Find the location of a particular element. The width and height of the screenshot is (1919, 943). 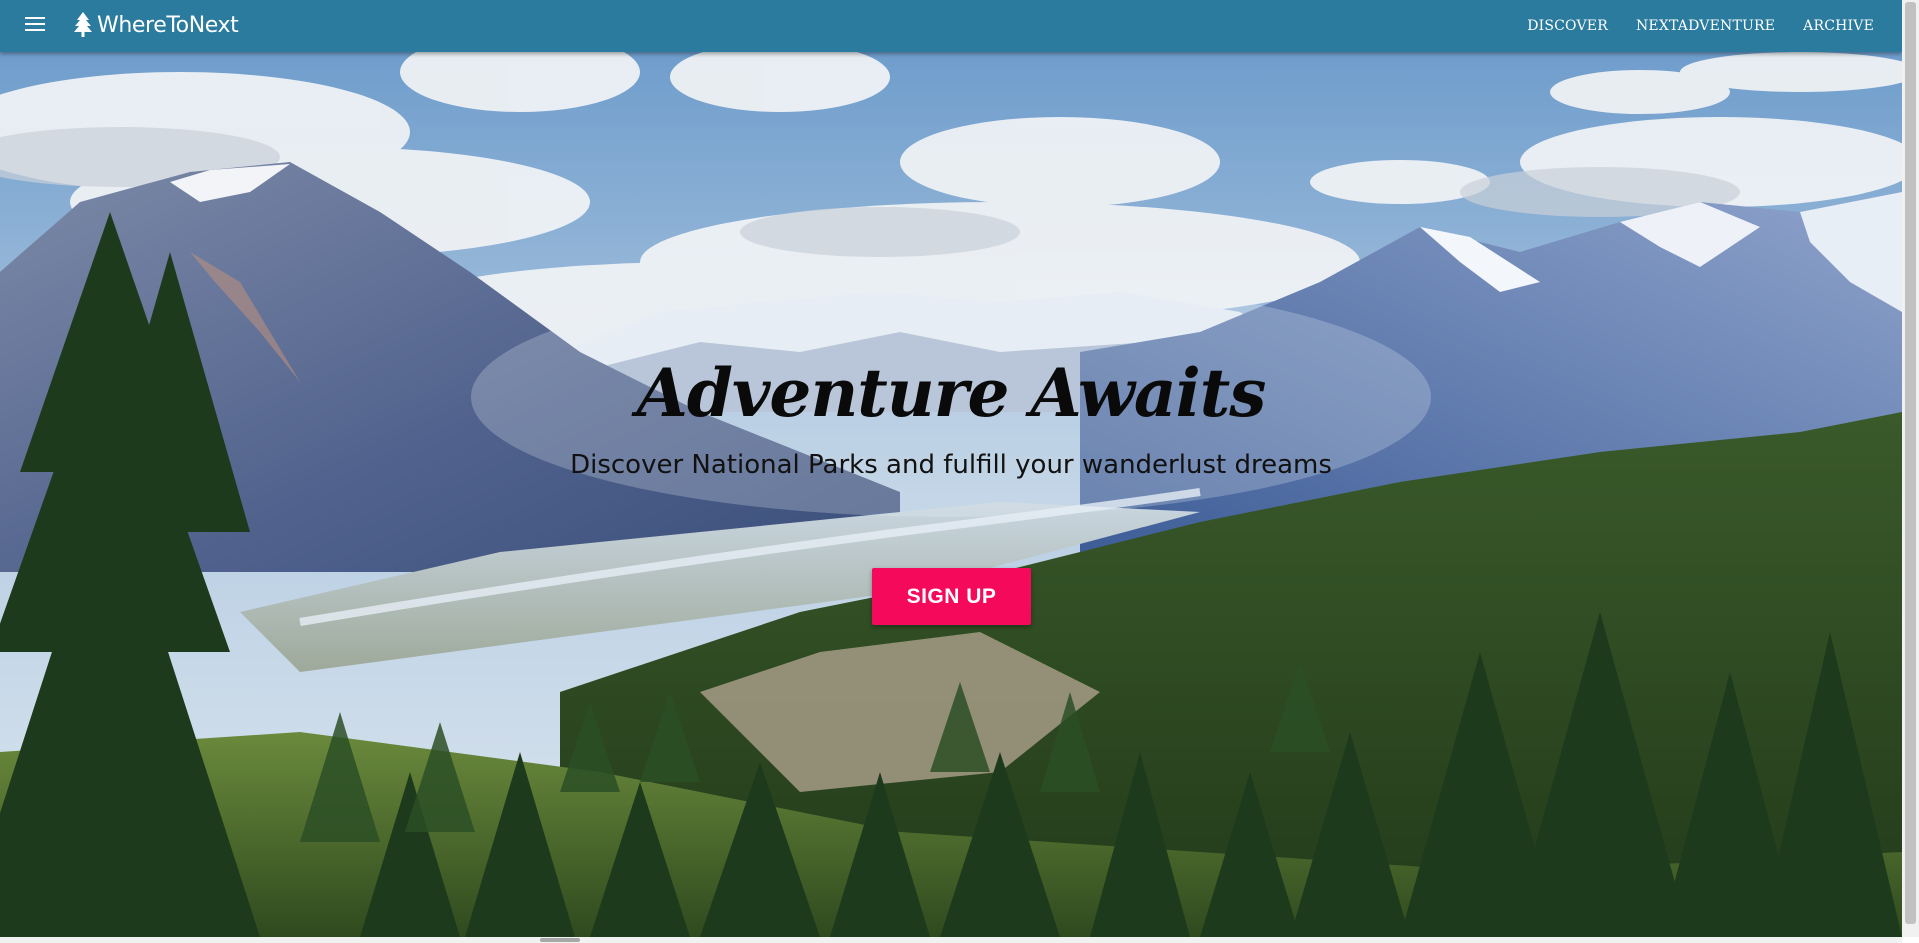

brand-name: WhereToNext is located at coordinates (168, 25).